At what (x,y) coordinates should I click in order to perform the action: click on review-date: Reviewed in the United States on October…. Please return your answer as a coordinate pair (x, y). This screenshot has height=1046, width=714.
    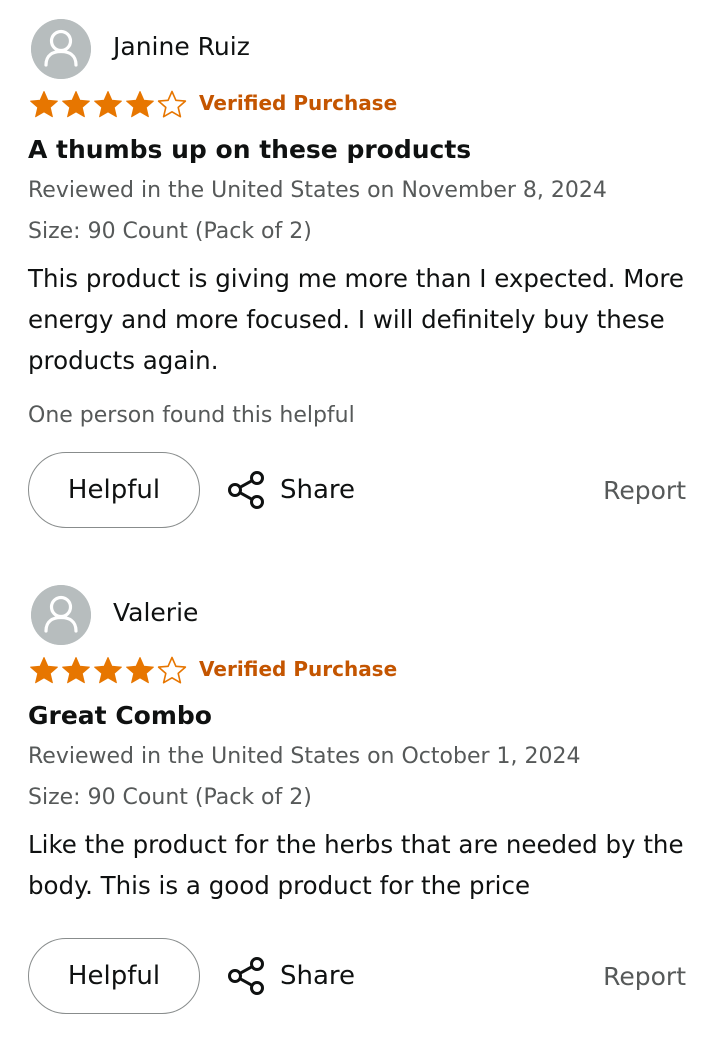
    Looking at the image, I should click on (304, 756).